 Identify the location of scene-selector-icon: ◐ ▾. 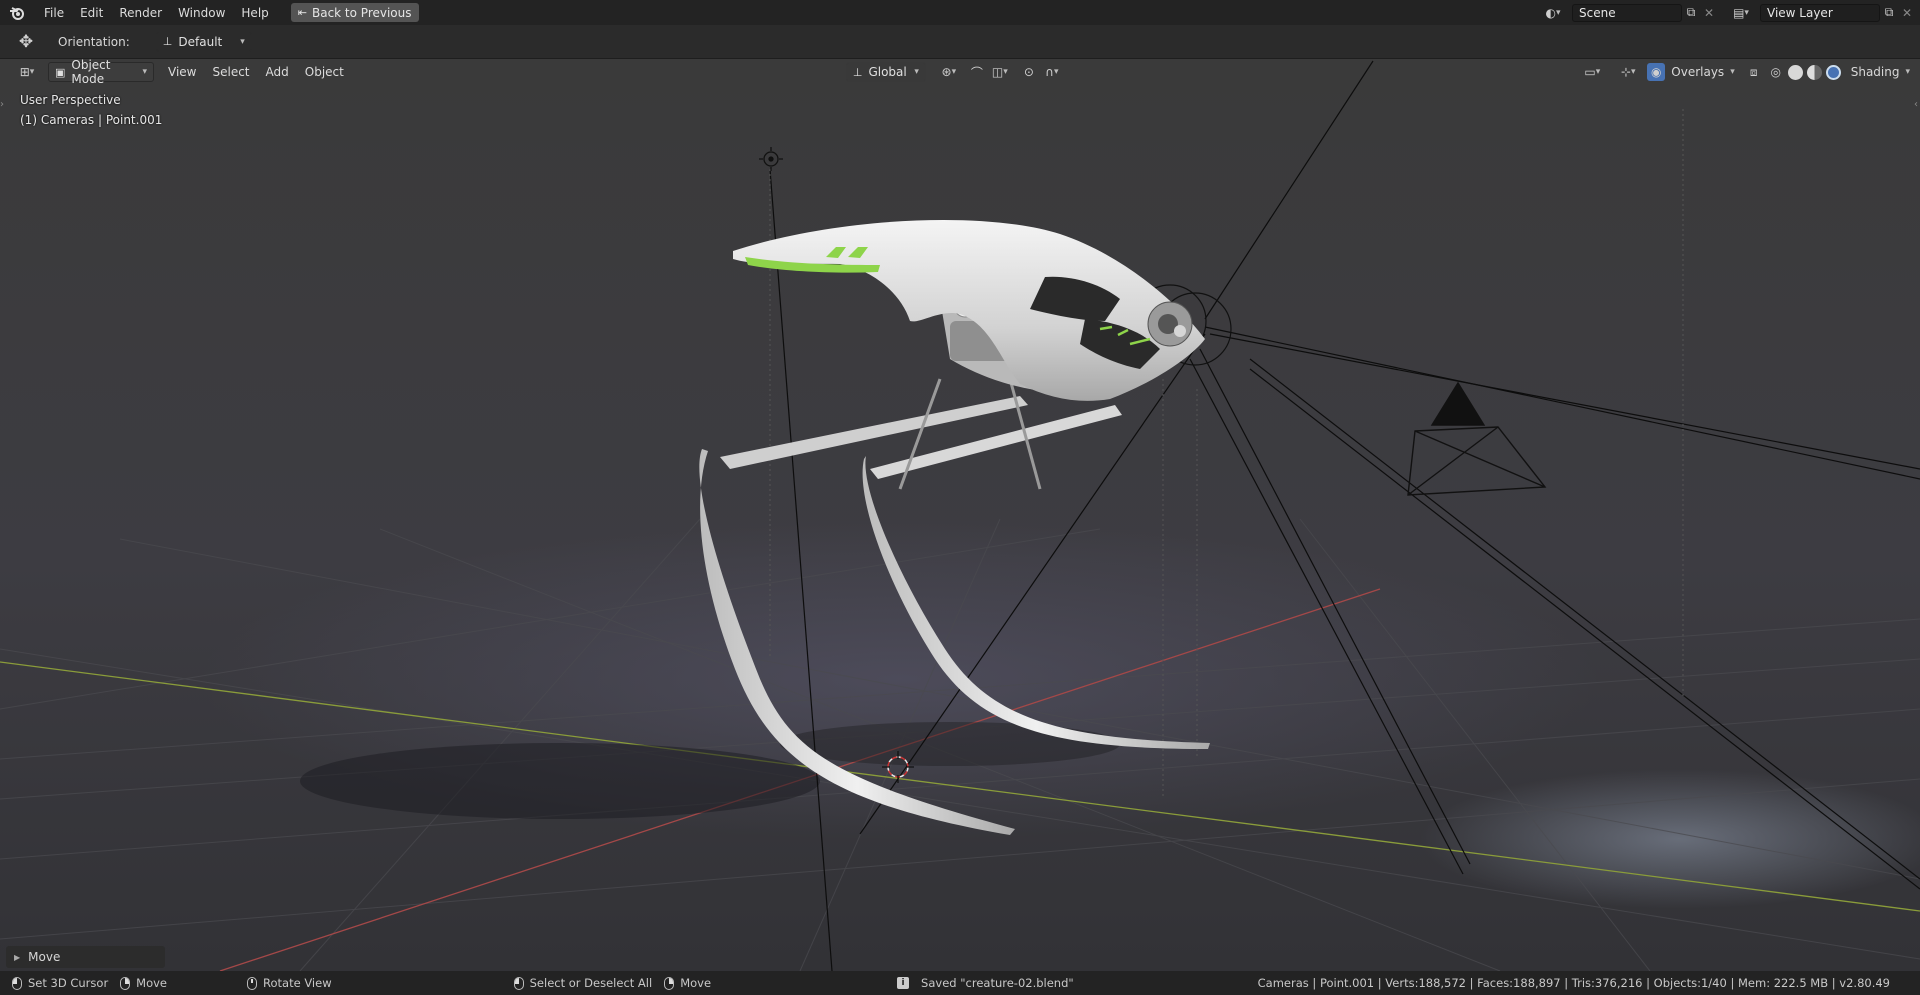
(1553, 13).